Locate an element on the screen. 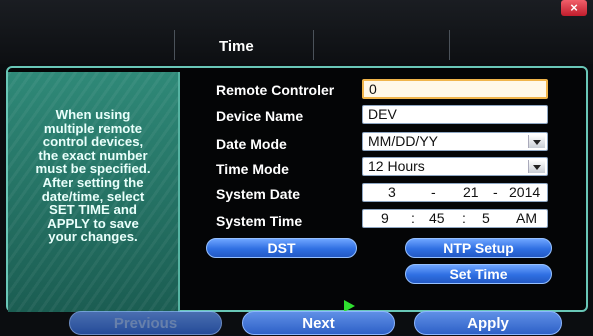  previous-button: Previous is located at coordinates (145, 323).